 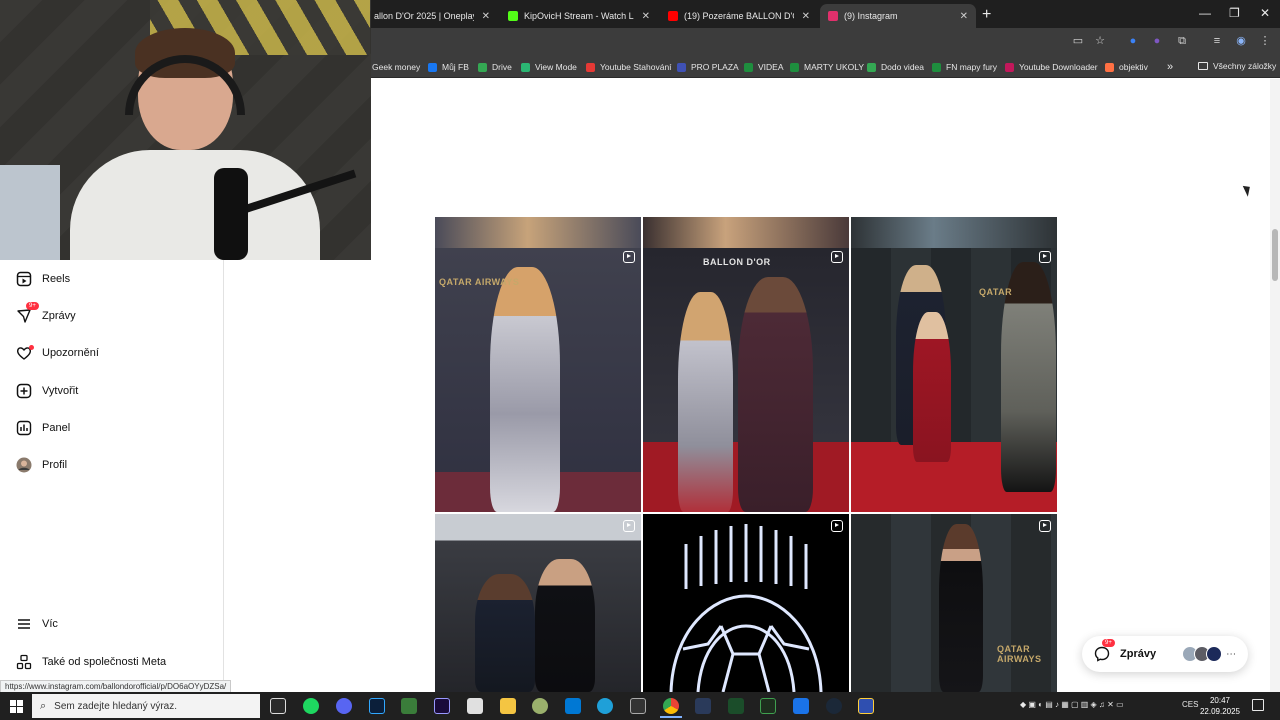 What do you see at coordinates (748, 67) in the screenshot?
I see `sheets-icon` at bounding box center [748, 67].